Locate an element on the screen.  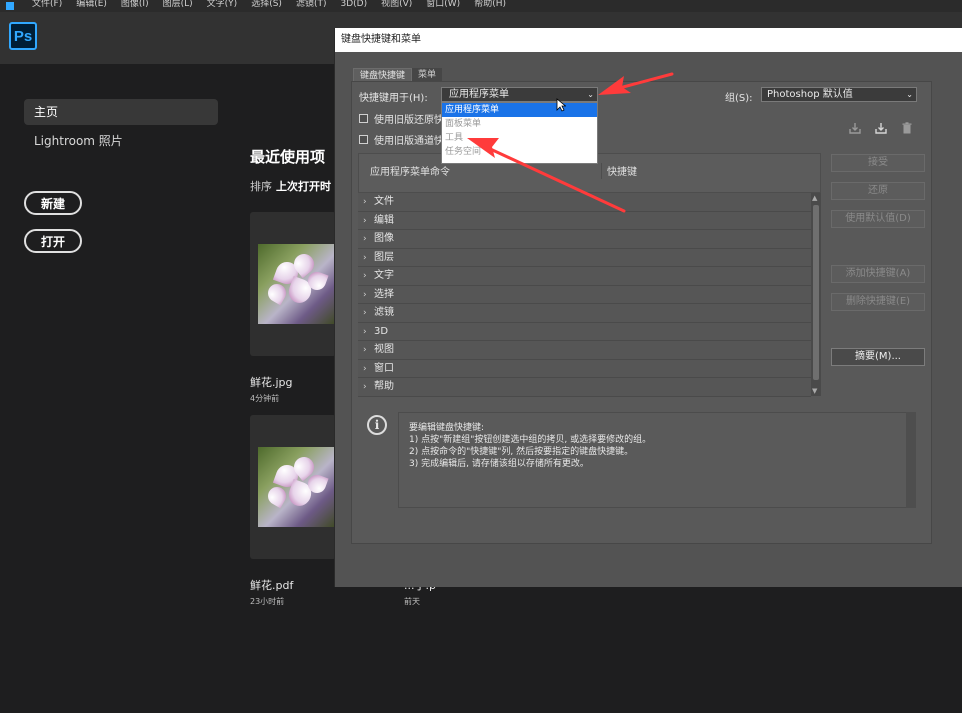
shortcuts-for-label: 快捷键用于(H): is located at coordinates (393, 98).